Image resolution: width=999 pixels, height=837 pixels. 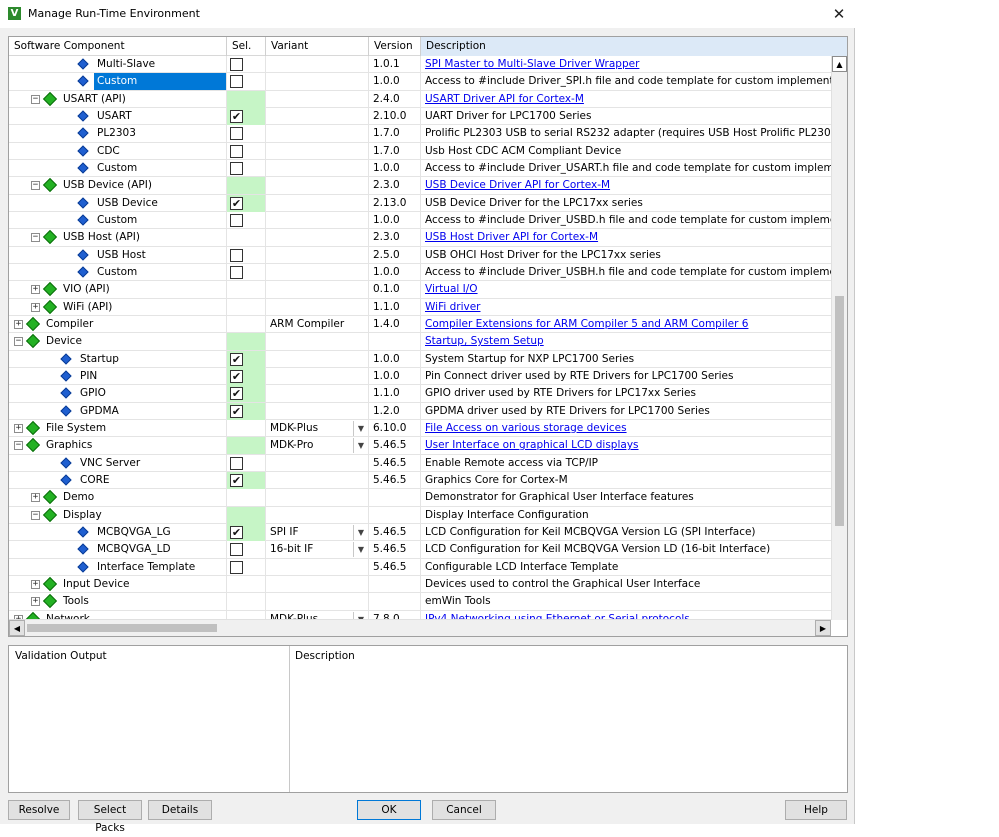 I want to click on description-cell: USART Driver API for Cortex-M, so click(x=626, y=99).